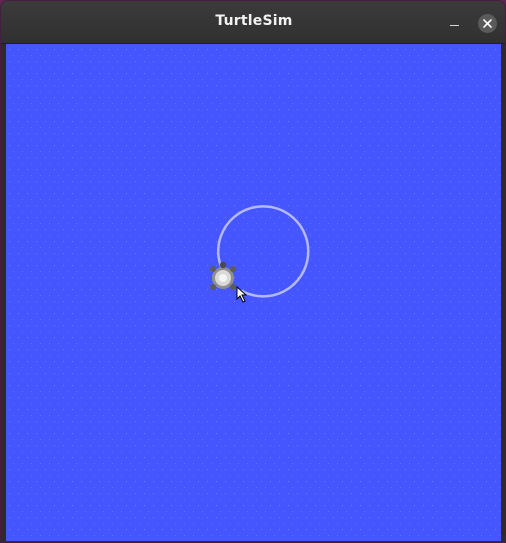 This screenshot has width=506, height=543. What do you see at coordinates (455, 23) in the screenshot?
I see `minimize-button` at bounding box center [455, 23].